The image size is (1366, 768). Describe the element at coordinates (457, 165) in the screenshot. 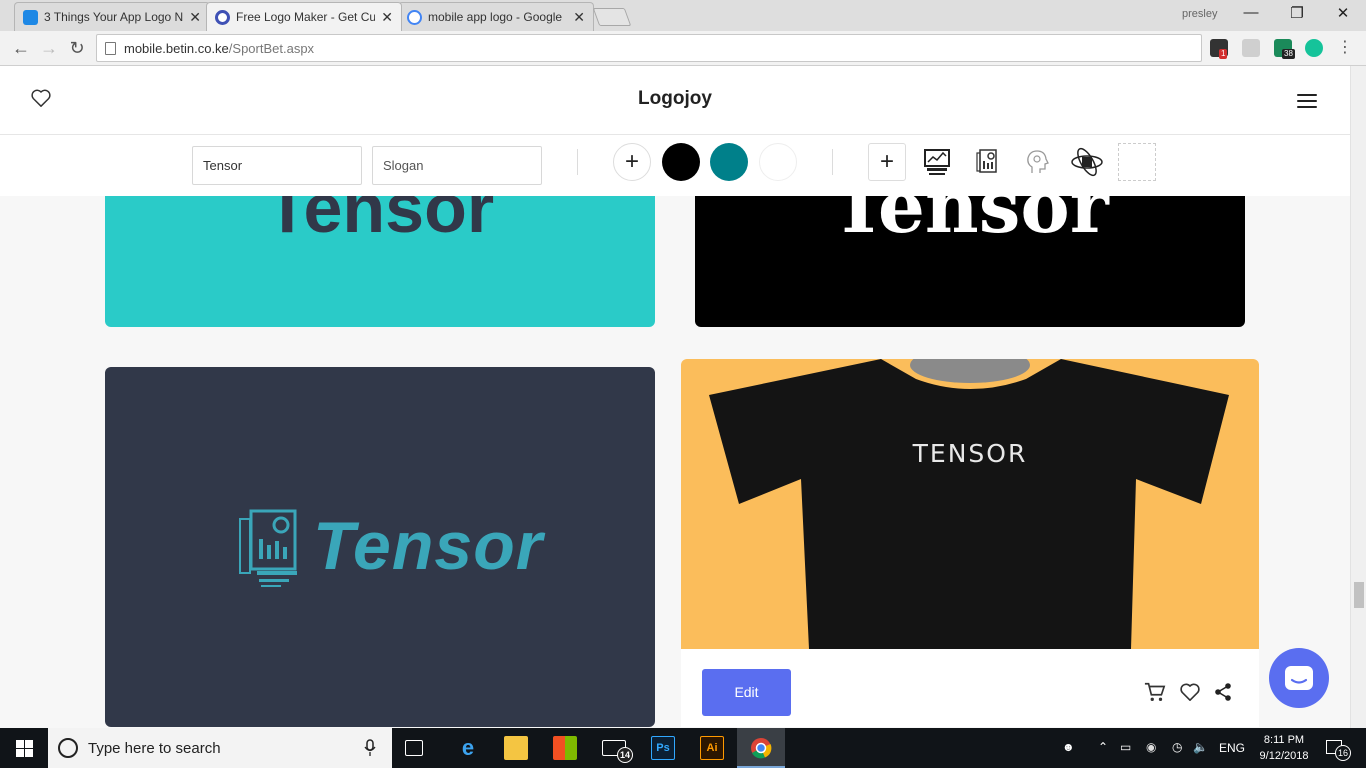

I see `slogan-input` at that location.